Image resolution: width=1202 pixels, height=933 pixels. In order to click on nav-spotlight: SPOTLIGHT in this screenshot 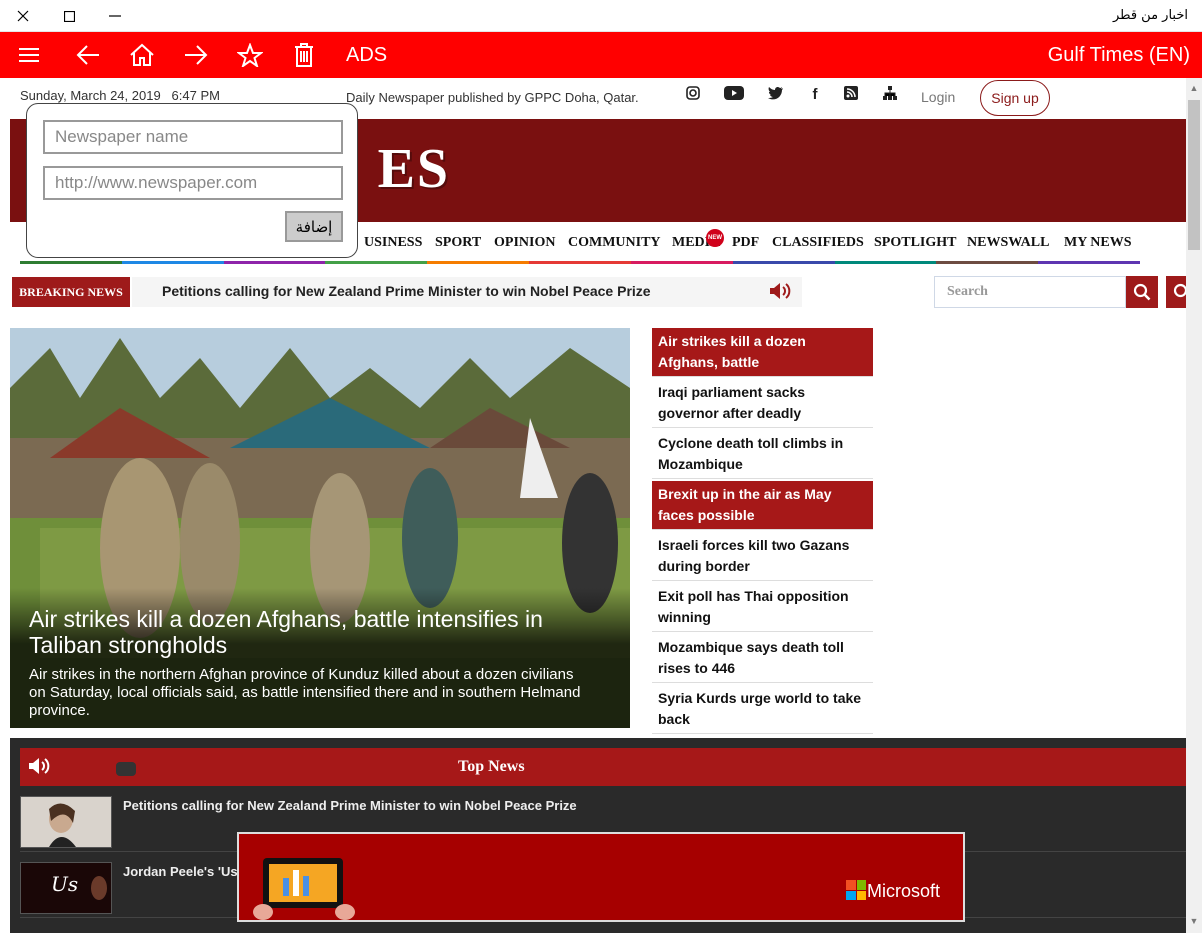, I will do `click(915, 243)`.